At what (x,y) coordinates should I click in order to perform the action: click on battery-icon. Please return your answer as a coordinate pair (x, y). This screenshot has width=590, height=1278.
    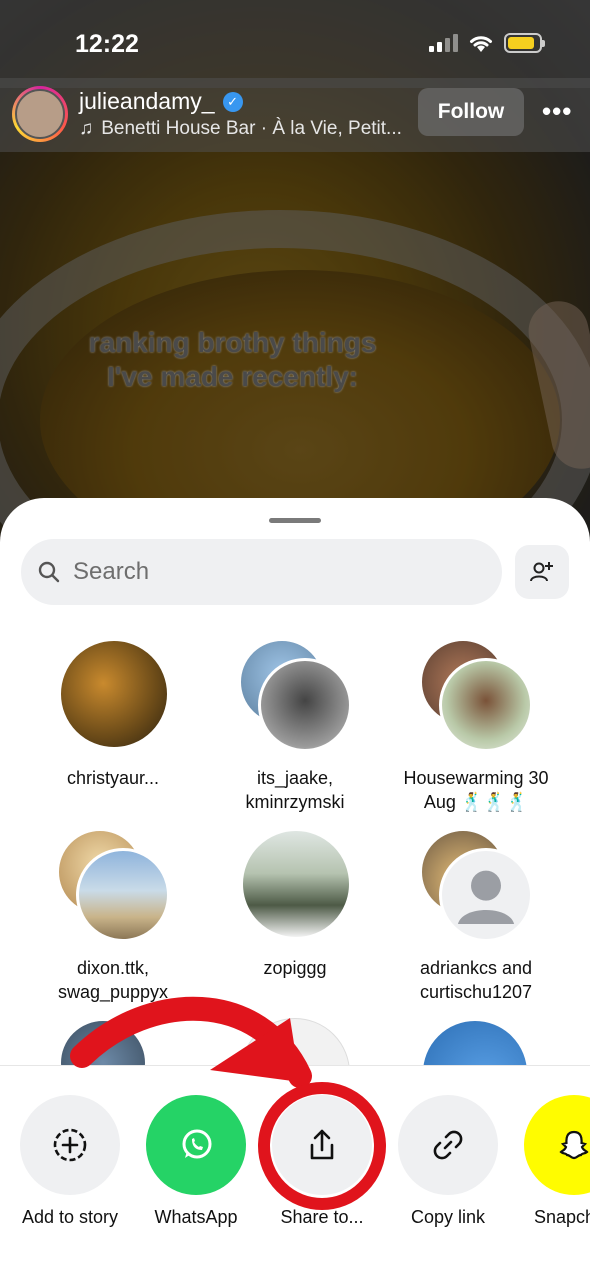
    Looking at the image, I should click on (524, 43).